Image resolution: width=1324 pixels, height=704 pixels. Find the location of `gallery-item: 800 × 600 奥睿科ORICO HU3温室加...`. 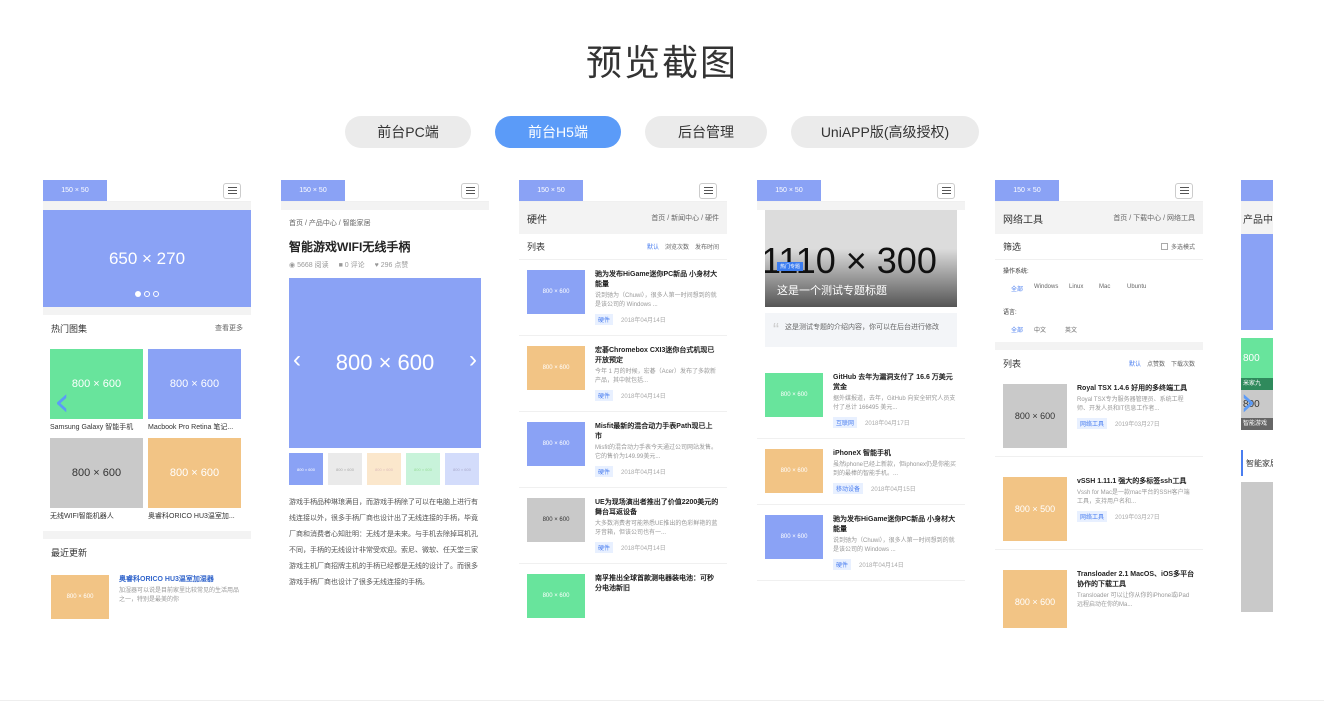

gallery-item: 800 × 600 奥睿科ORICO HU3温室加... is located at coordinates (194, 479).